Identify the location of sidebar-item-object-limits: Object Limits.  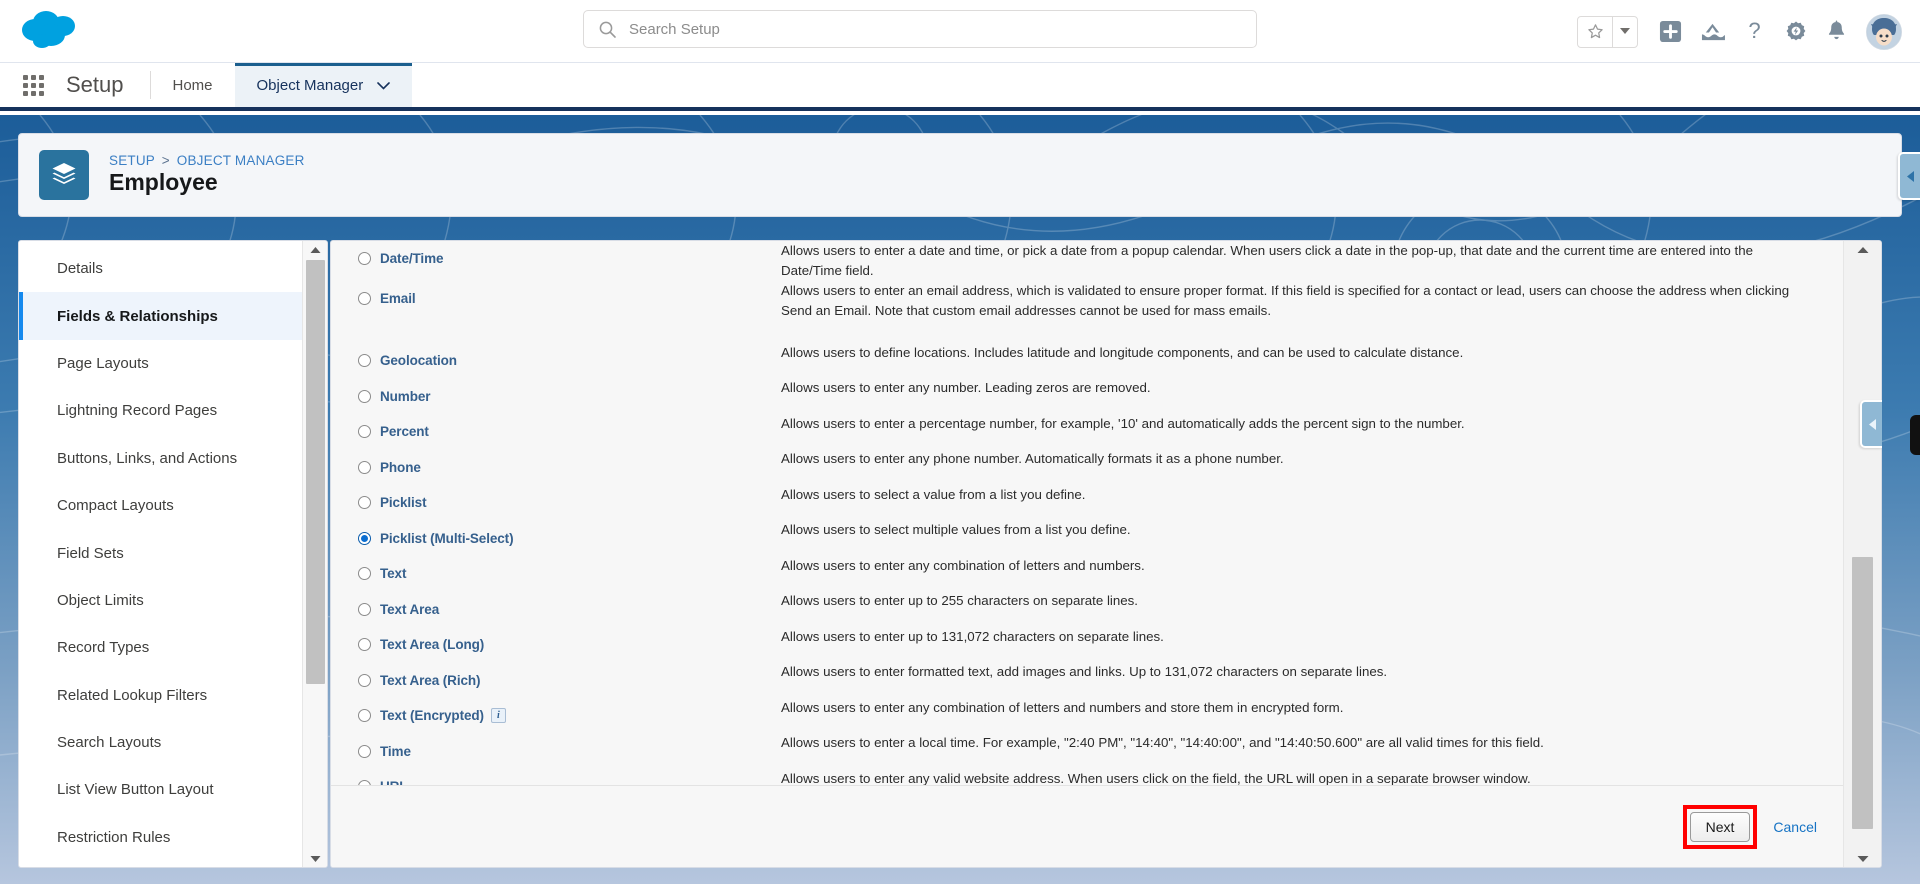
(160, 600).